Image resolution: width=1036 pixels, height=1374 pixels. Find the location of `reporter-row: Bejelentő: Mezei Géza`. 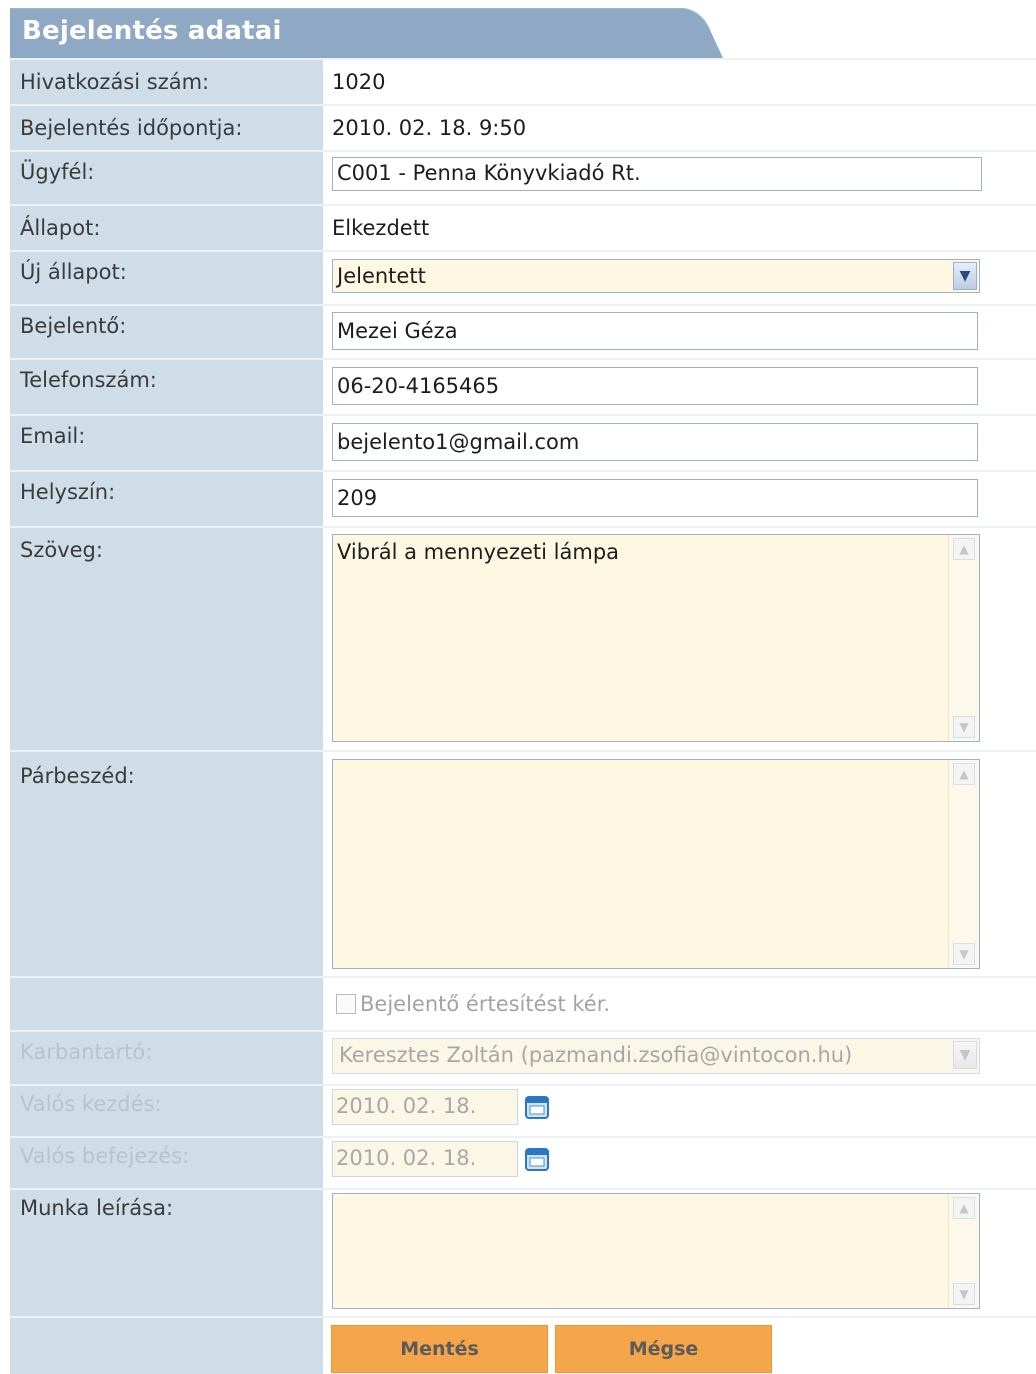

reporter-row: Bejelentő: Mezei Géza is located at coordinates (523, 332).